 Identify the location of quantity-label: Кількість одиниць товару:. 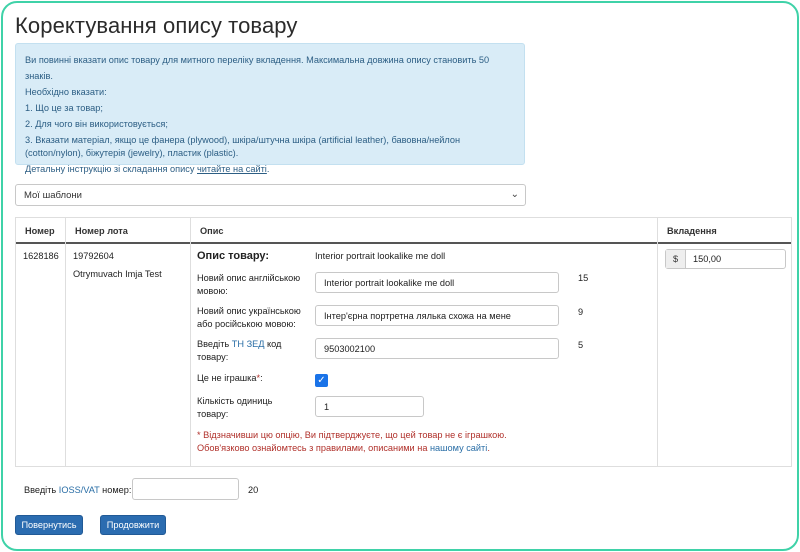
(235, 407).